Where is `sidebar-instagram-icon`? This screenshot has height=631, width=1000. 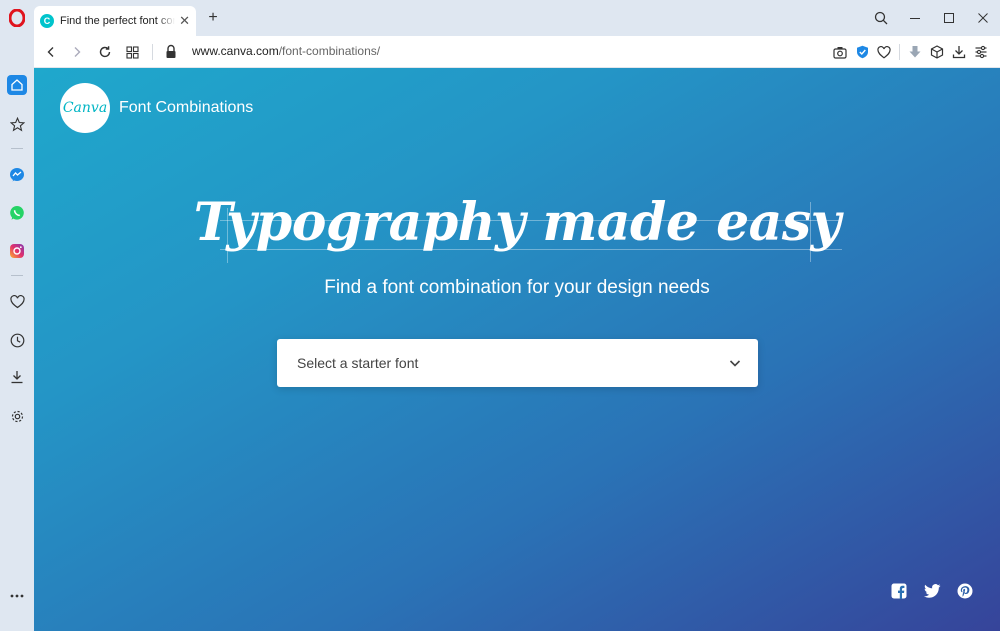 sidebar-instagram-icon is located at coordinates (17, 251).